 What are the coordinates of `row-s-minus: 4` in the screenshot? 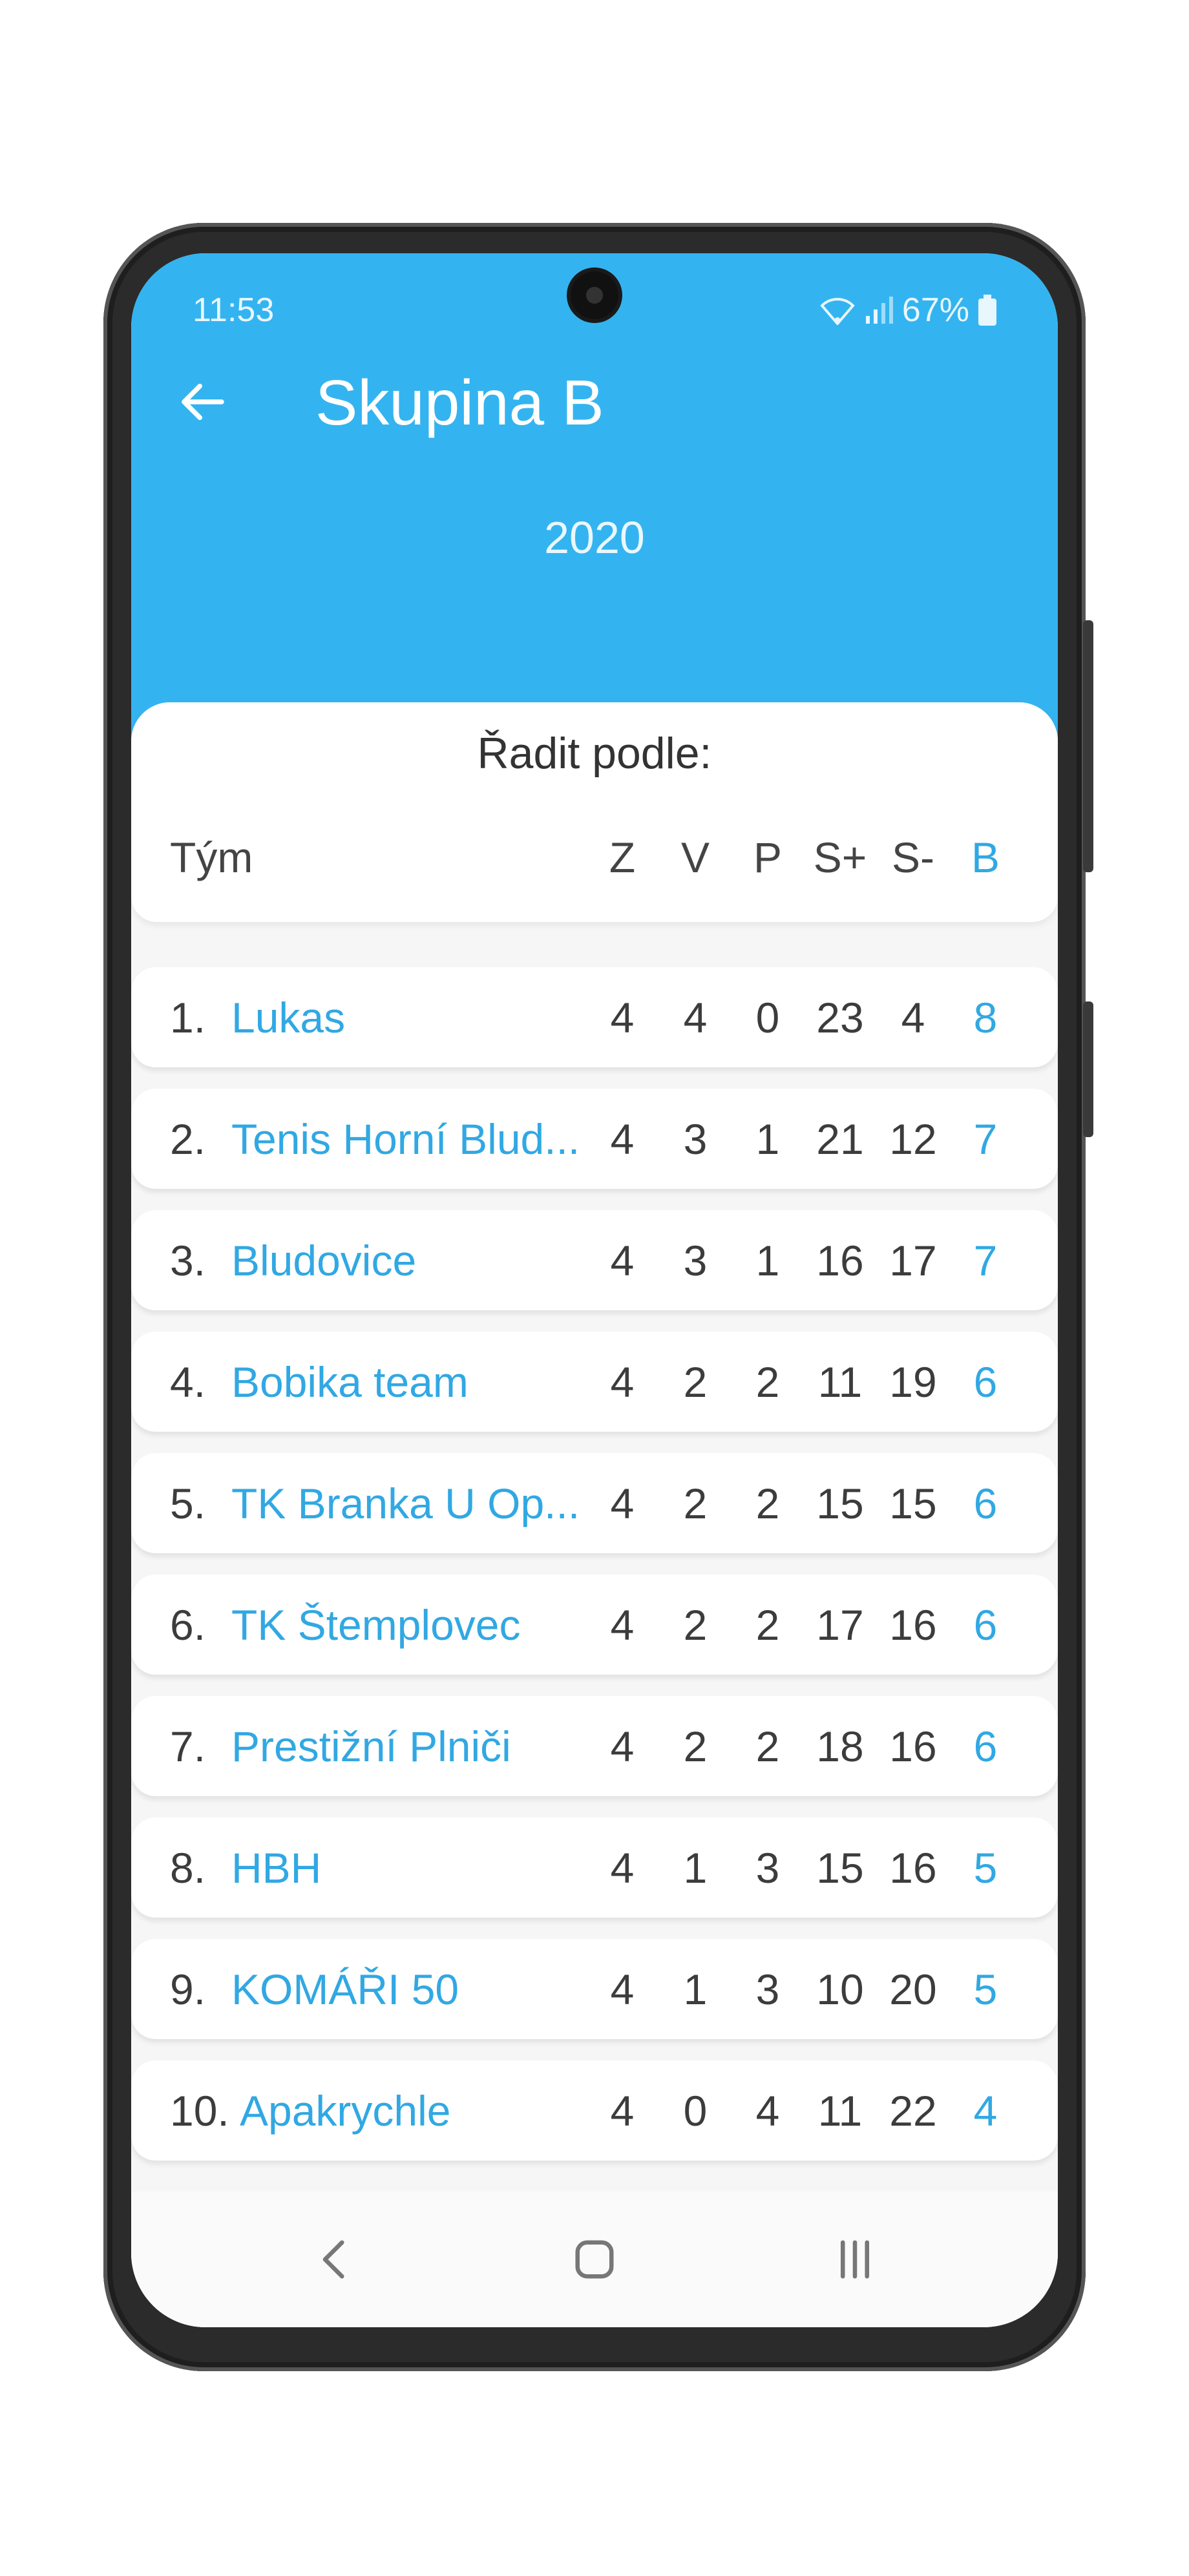 It's located at (913, 1017).